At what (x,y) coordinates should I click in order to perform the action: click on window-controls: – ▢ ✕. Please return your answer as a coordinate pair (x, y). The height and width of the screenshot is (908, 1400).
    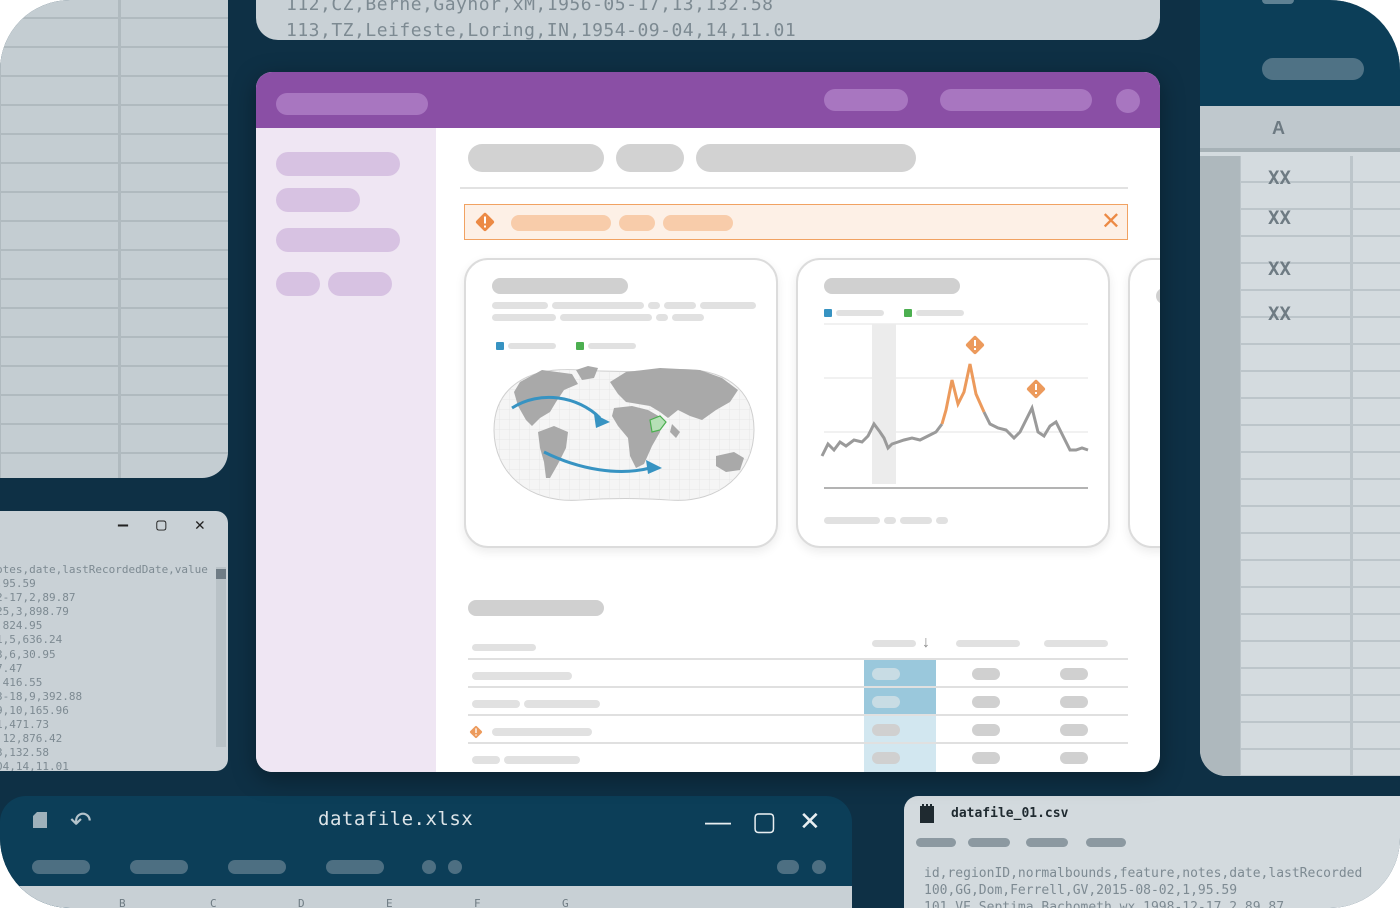
    Looking at the image, I should click on (166, 525).